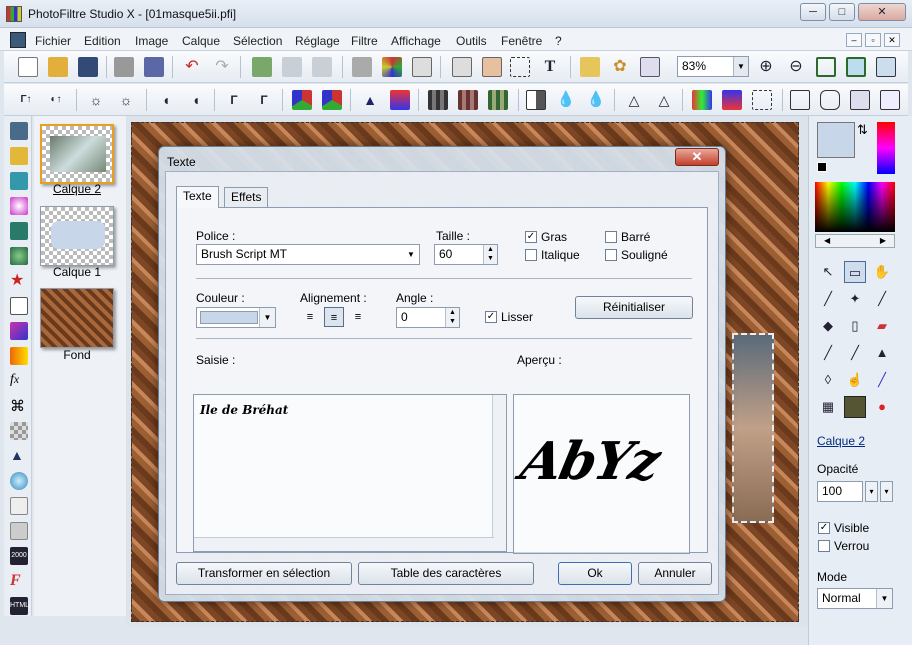 The image size is (912, 645). What do you see at coordinates (192, 67) in the screenshot?
I see `undo-icon: ↶` at bounding box center [192, 67].